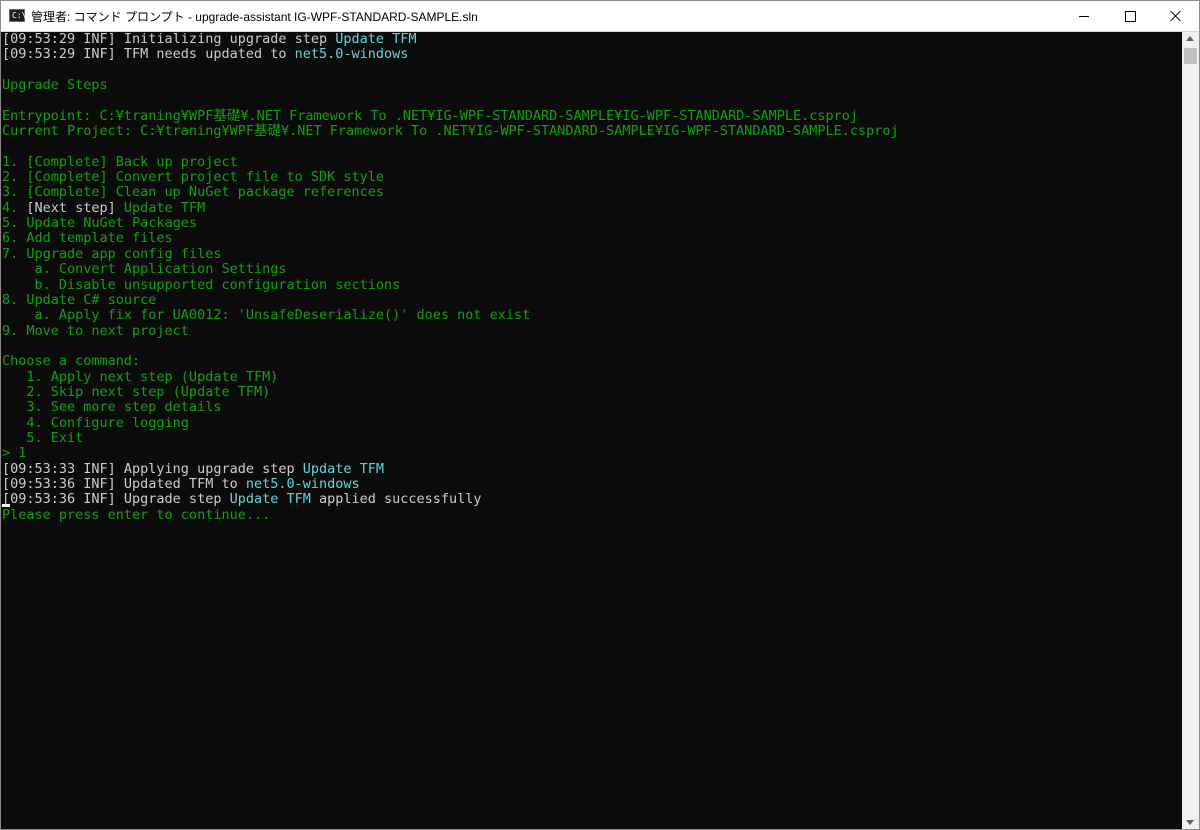  Describe the element at coordinates (71, 361) in the screenshot. I see `console-text: Choose a command:` at that location.